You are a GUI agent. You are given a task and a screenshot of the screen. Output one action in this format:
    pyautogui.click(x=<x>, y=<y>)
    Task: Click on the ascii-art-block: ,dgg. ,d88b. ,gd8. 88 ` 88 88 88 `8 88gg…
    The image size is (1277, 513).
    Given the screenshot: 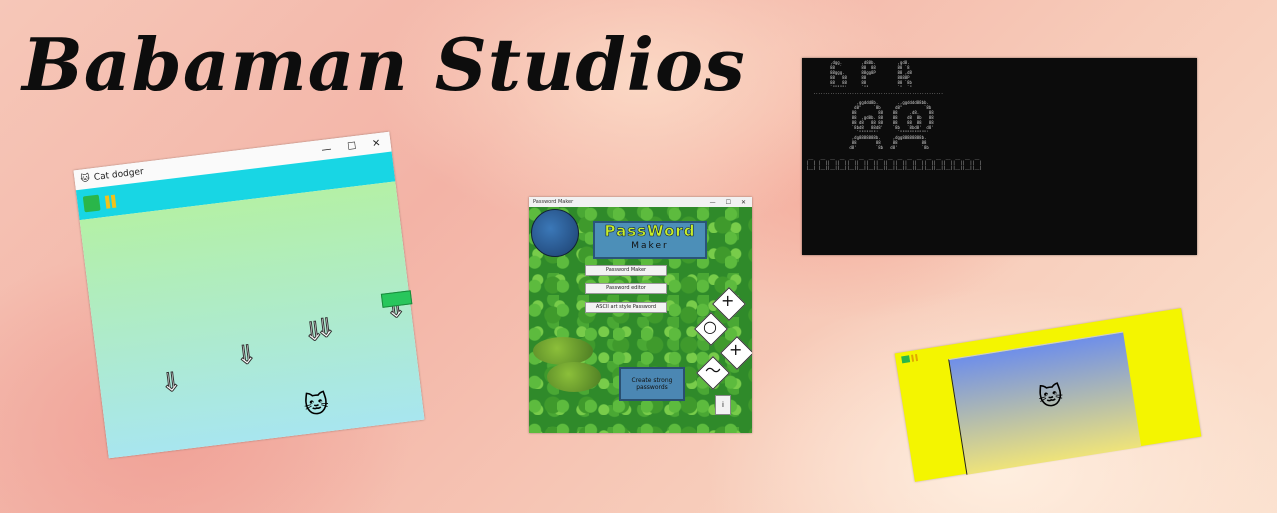 What is the action you would take?
    pyautogui.click(x=894, y=115)
    